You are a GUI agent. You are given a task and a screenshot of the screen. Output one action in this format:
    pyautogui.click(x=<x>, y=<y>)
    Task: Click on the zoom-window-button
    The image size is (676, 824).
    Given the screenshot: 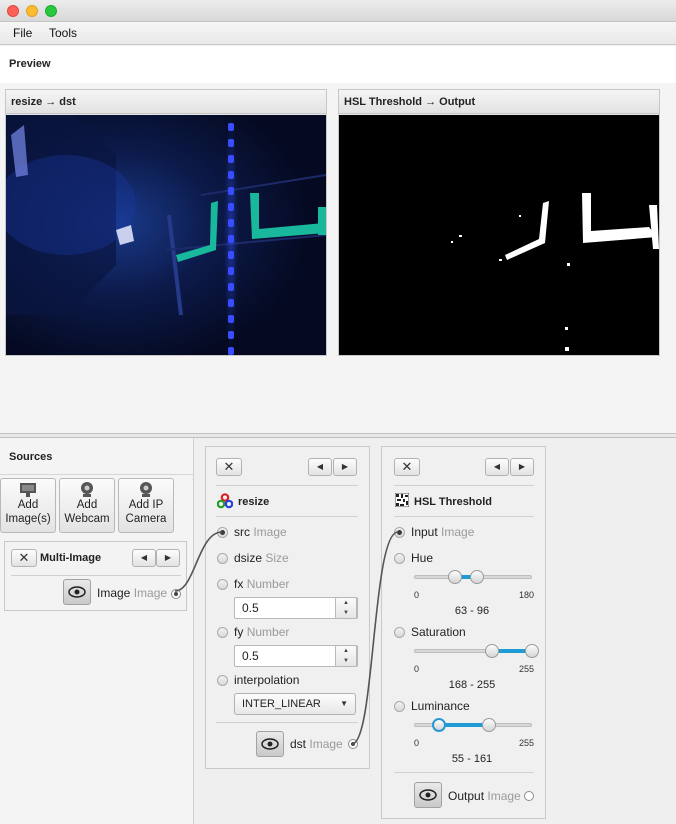 What is the action you would take?
    pyautogui.click(x=51, y=11)
    